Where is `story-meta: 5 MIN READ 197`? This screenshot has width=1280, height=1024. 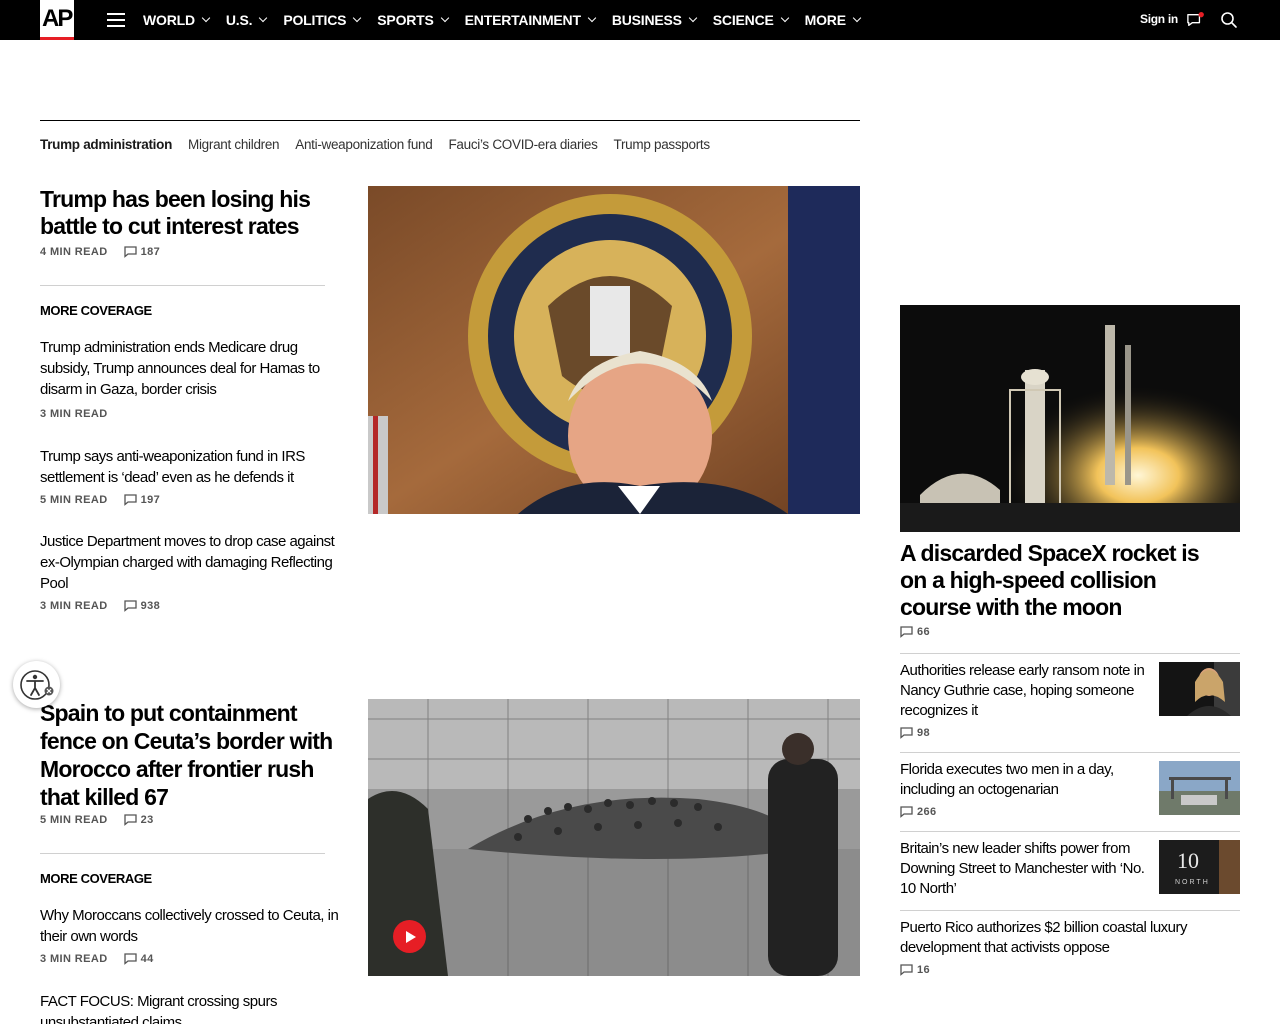
story-meta: 5 MIN READ 197 is located at coordinates (100, 500).